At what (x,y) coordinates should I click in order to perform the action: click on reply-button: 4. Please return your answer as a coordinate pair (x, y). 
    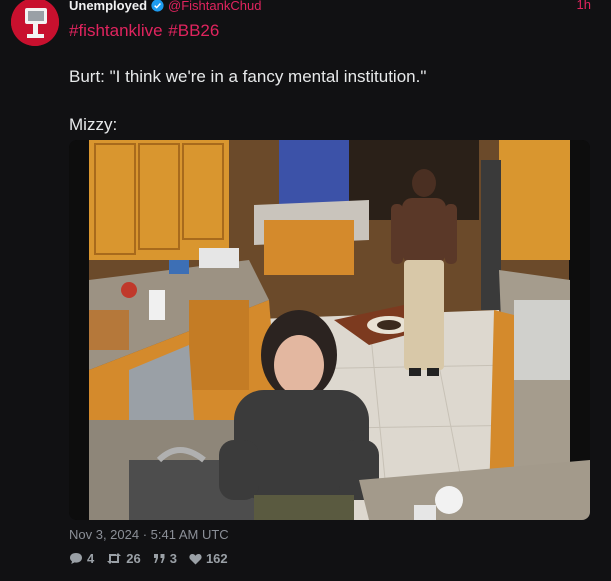
    Looking at the image, I should click on (81, 558).